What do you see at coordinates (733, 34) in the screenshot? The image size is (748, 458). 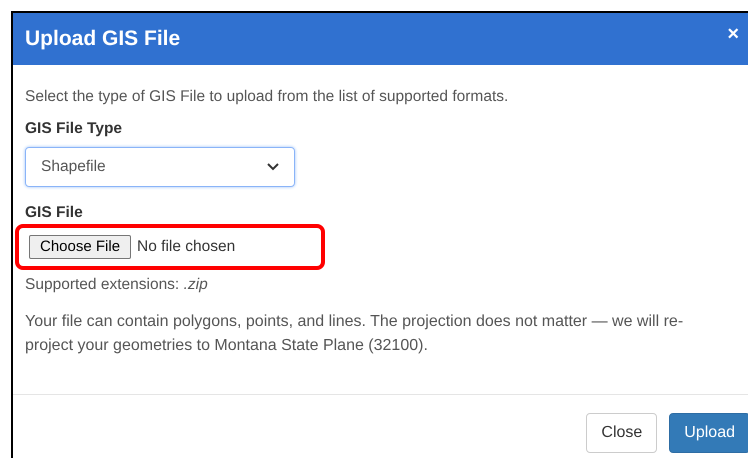 I see `close-button: ×` at bounding box center [733, 34].